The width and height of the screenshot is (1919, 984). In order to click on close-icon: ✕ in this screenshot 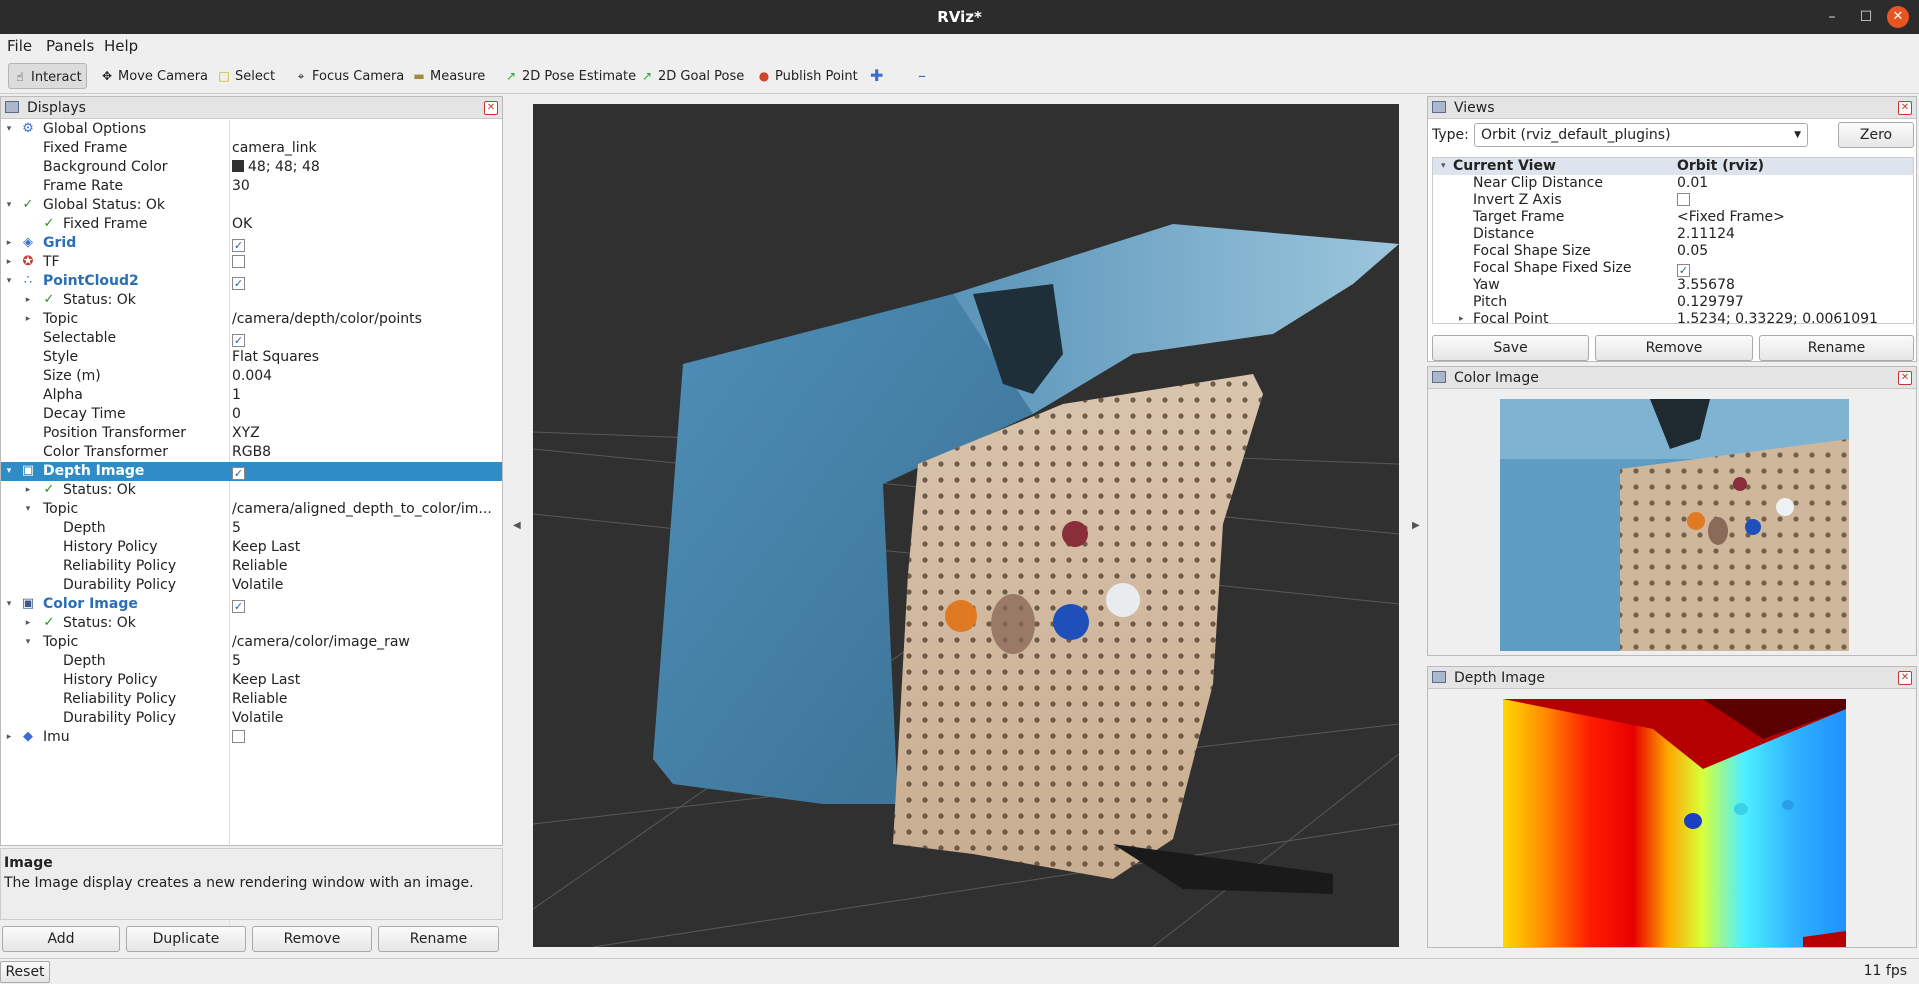, I will do `click(1898, 17)`.